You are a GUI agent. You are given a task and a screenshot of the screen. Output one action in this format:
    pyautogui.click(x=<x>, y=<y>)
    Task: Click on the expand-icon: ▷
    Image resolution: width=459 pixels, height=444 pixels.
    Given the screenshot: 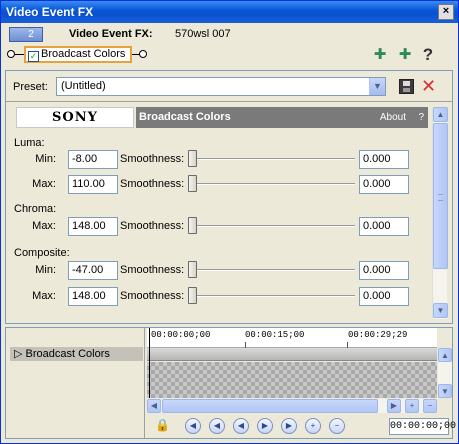 What is the action you would take?
    pyautogui.click(x=18, y=354)
    